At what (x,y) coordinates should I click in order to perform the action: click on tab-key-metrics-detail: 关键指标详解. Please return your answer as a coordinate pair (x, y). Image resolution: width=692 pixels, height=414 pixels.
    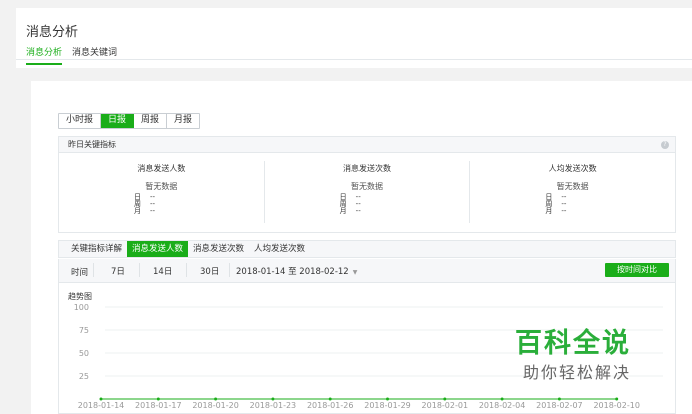
    Looking at the image, I should click on (93, 249).